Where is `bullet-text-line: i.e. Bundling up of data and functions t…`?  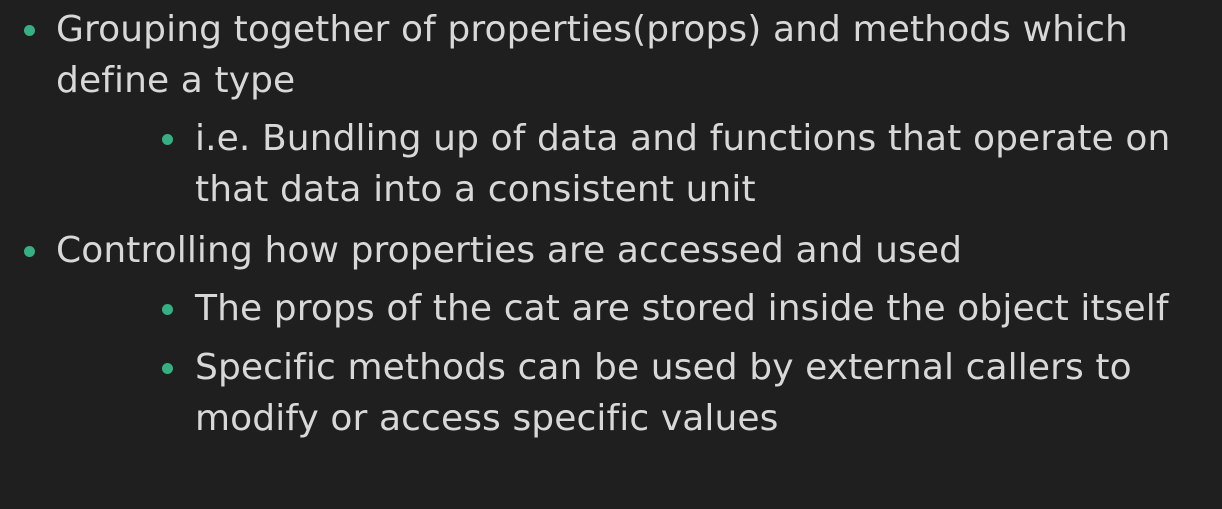
bullet-text-line: i.e. Bundling up of data and functions t… is located at coordinates (683, 138).